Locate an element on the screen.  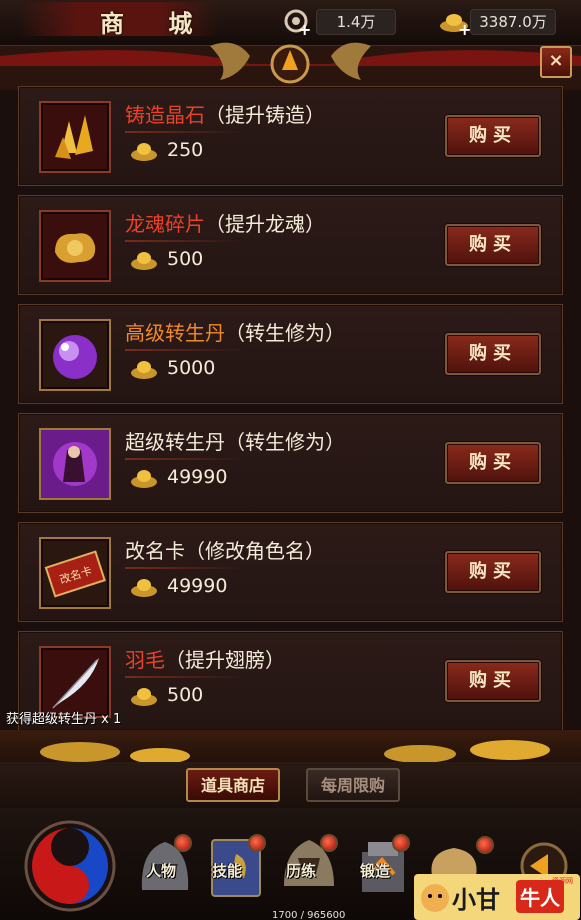
watermark-tiny: 资源网 is located at coordinates (562, 881).